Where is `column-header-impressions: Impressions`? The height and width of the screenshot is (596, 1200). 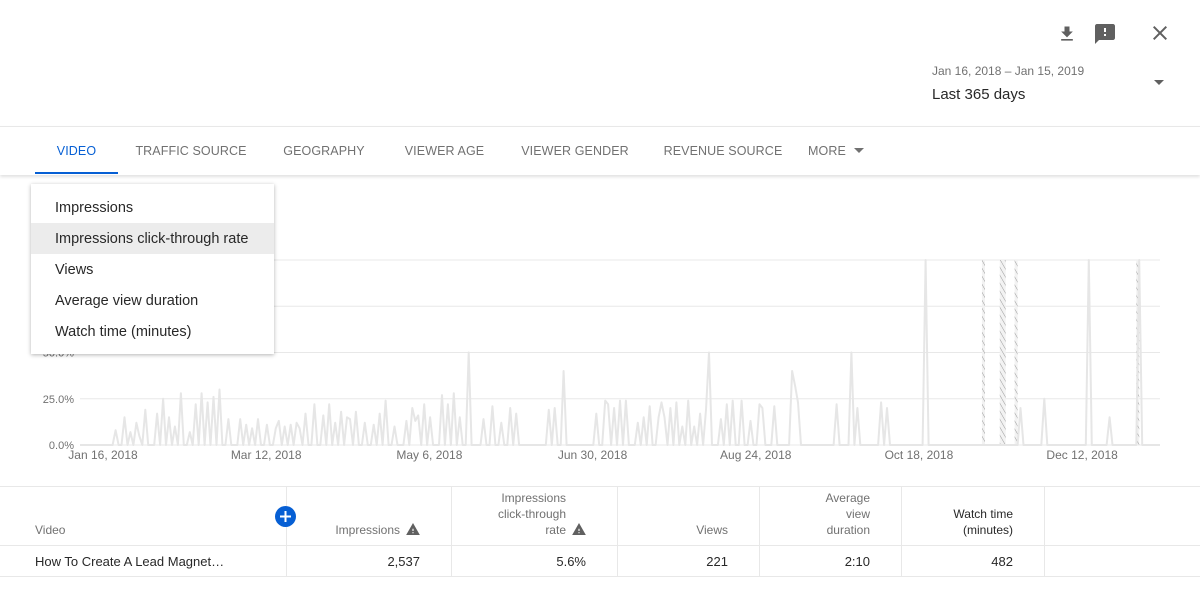 column-header-impressions: Impressions is located at coordinates (369, 516).